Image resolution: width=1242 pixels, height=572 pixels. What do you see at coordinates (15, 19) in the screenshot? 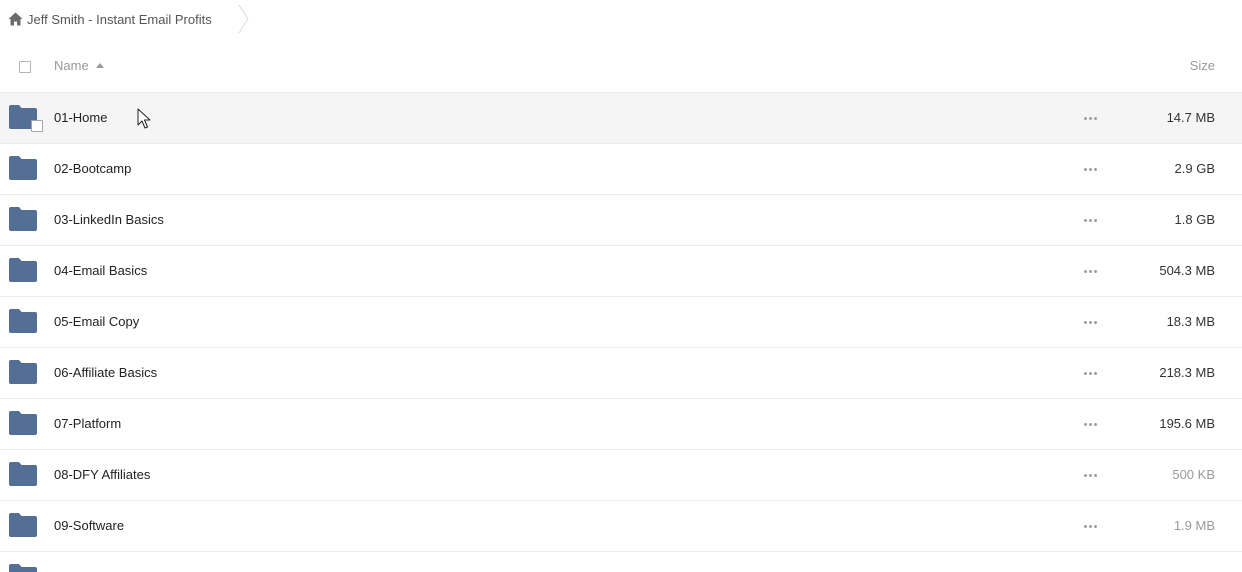
I see `home-icon` at bounding box center [15, 19].